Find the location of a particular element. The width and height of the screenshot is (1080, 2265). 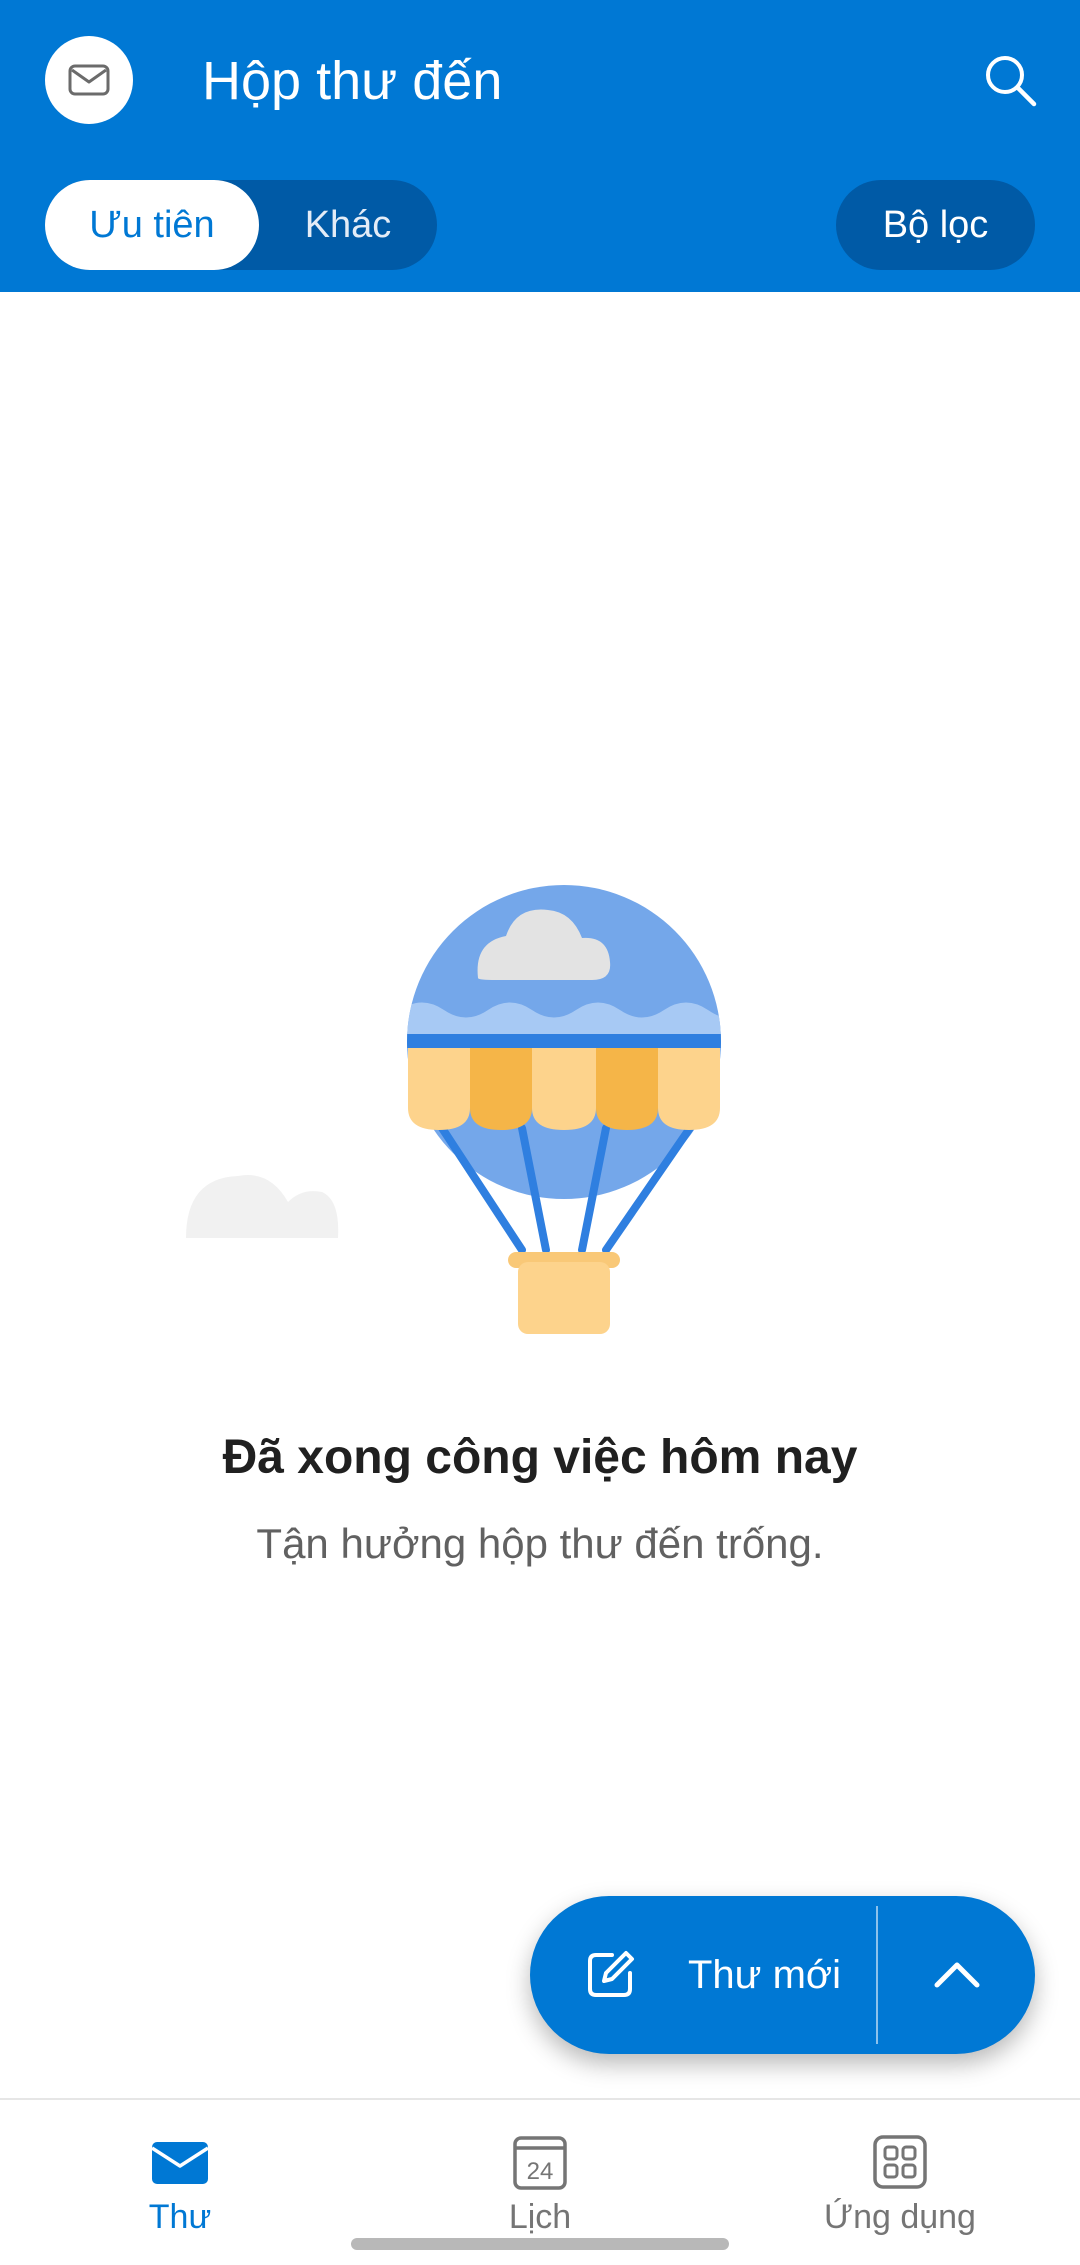

nav-label-mail: Thư is located at coordinates (180, 2217).